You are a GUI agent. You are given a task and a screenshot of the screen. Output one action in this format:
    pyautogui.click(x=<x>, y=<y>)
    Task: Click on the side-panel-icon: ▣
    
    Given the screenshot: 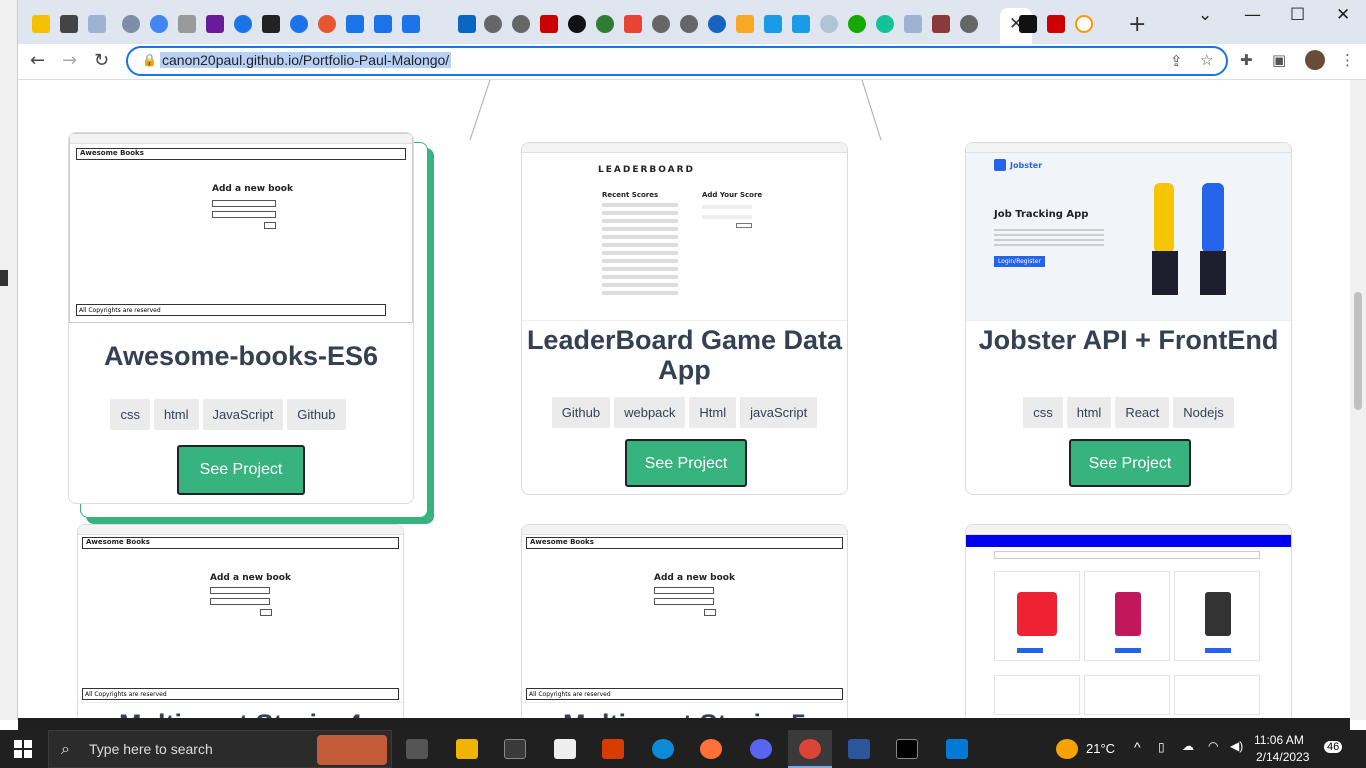 What is the action you would take?
    pyautogui.click(x=1279, y=60)
    